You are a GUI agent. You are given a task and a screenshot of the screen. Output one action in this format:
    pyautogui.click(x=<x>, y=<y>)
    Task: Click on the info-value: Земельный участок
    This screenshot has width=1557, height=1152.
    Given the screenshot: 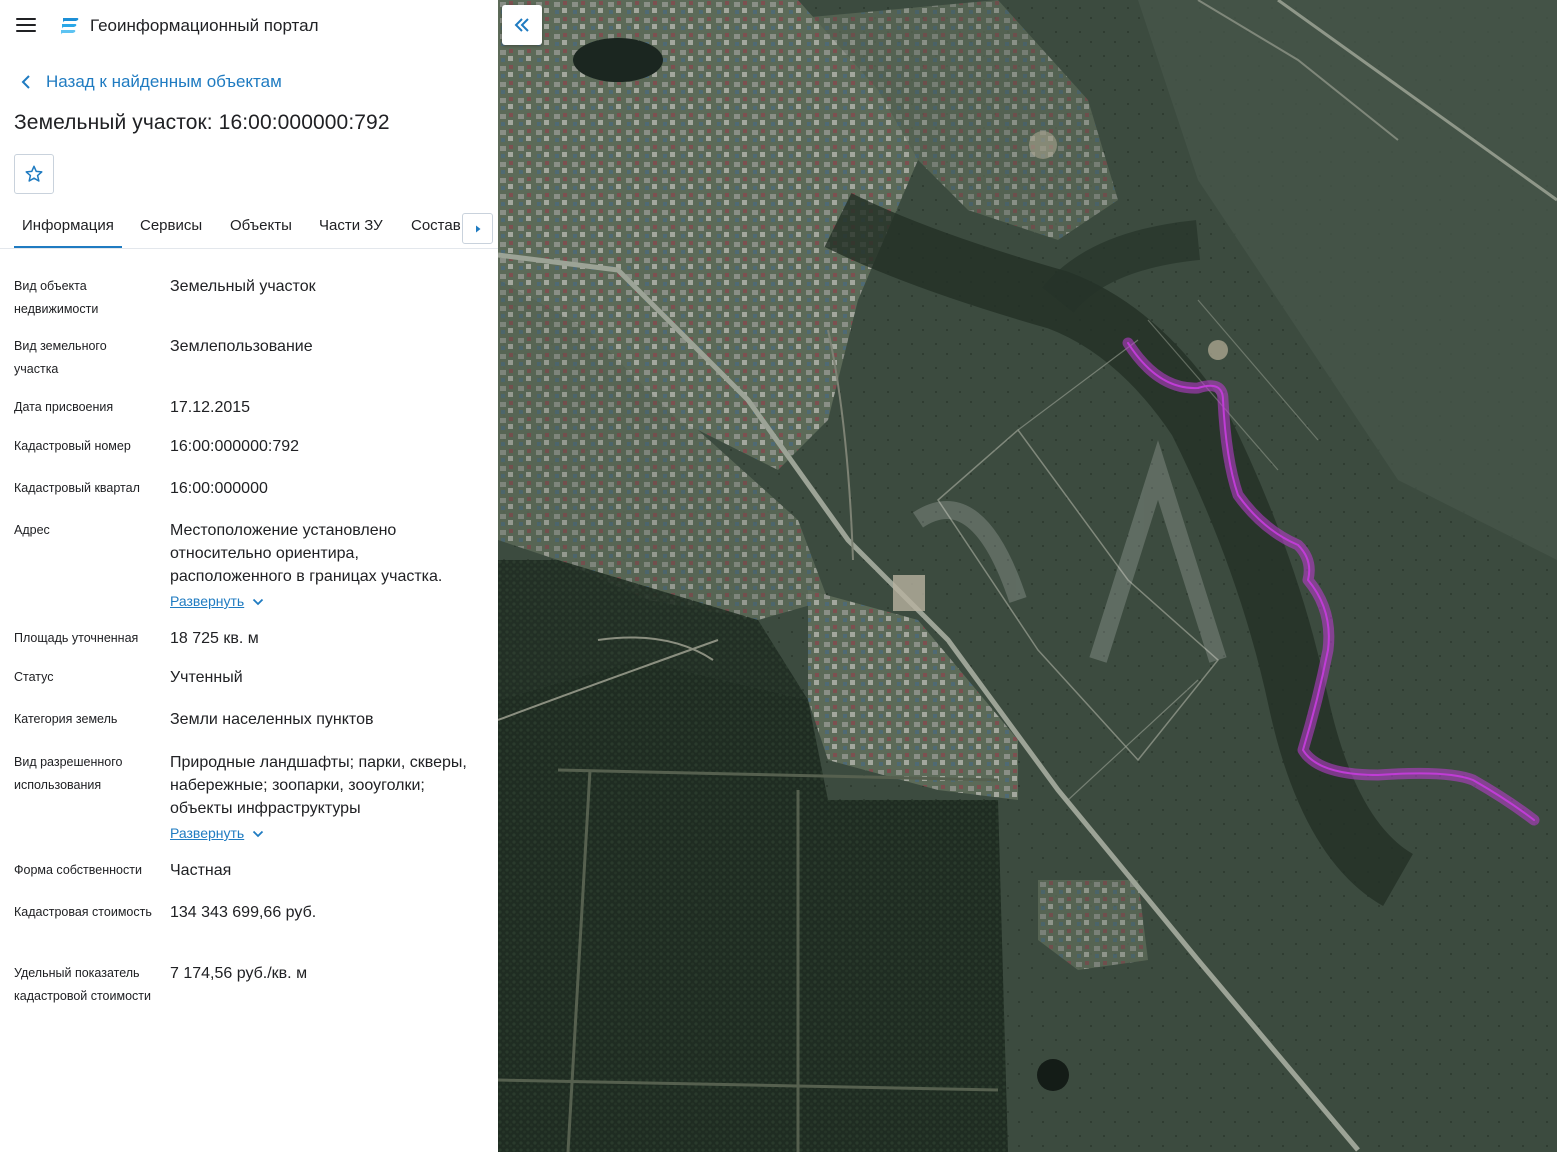 What is the action you would take?
    pyautogui.click(x=243, y=286)
    